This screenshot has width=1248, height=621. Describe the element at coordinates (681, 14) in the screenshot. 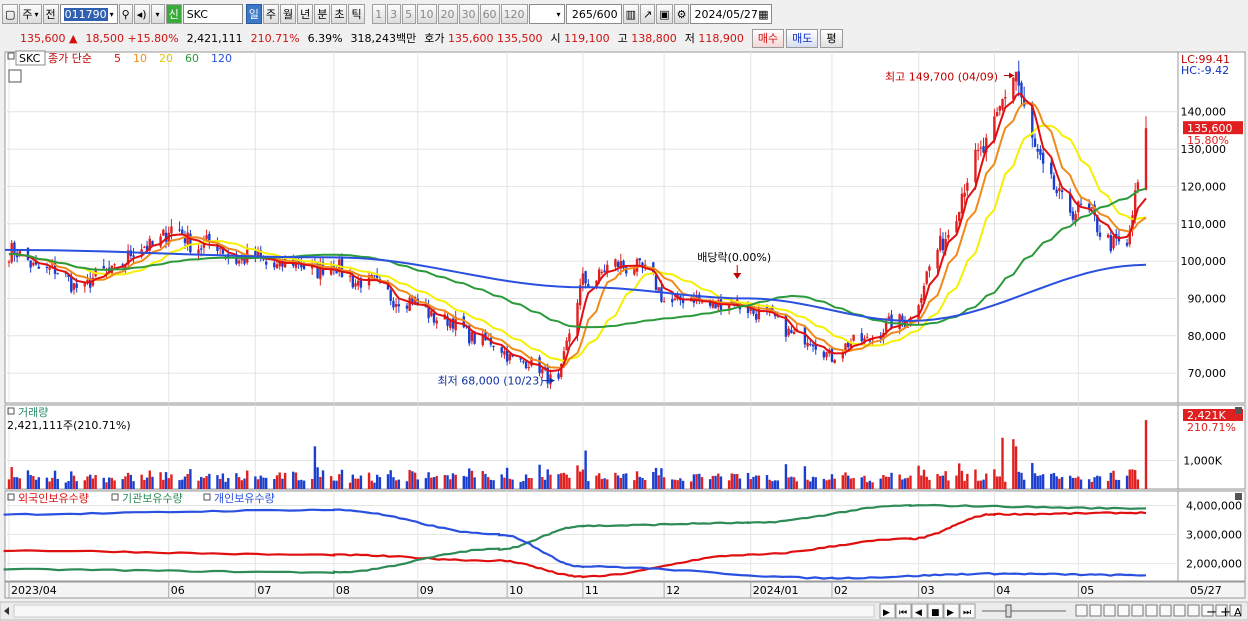

I see `gear-icon: ⚙` at that location.